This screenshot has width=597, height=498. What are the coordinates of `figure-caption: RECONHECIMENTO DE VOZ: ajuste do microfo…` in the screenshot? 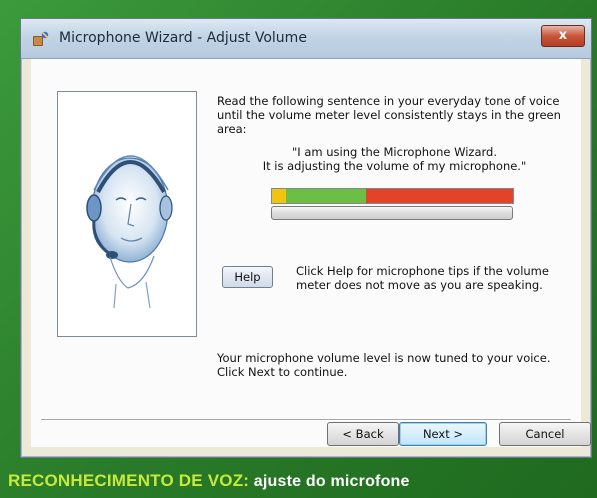 It's located at (298, 480).